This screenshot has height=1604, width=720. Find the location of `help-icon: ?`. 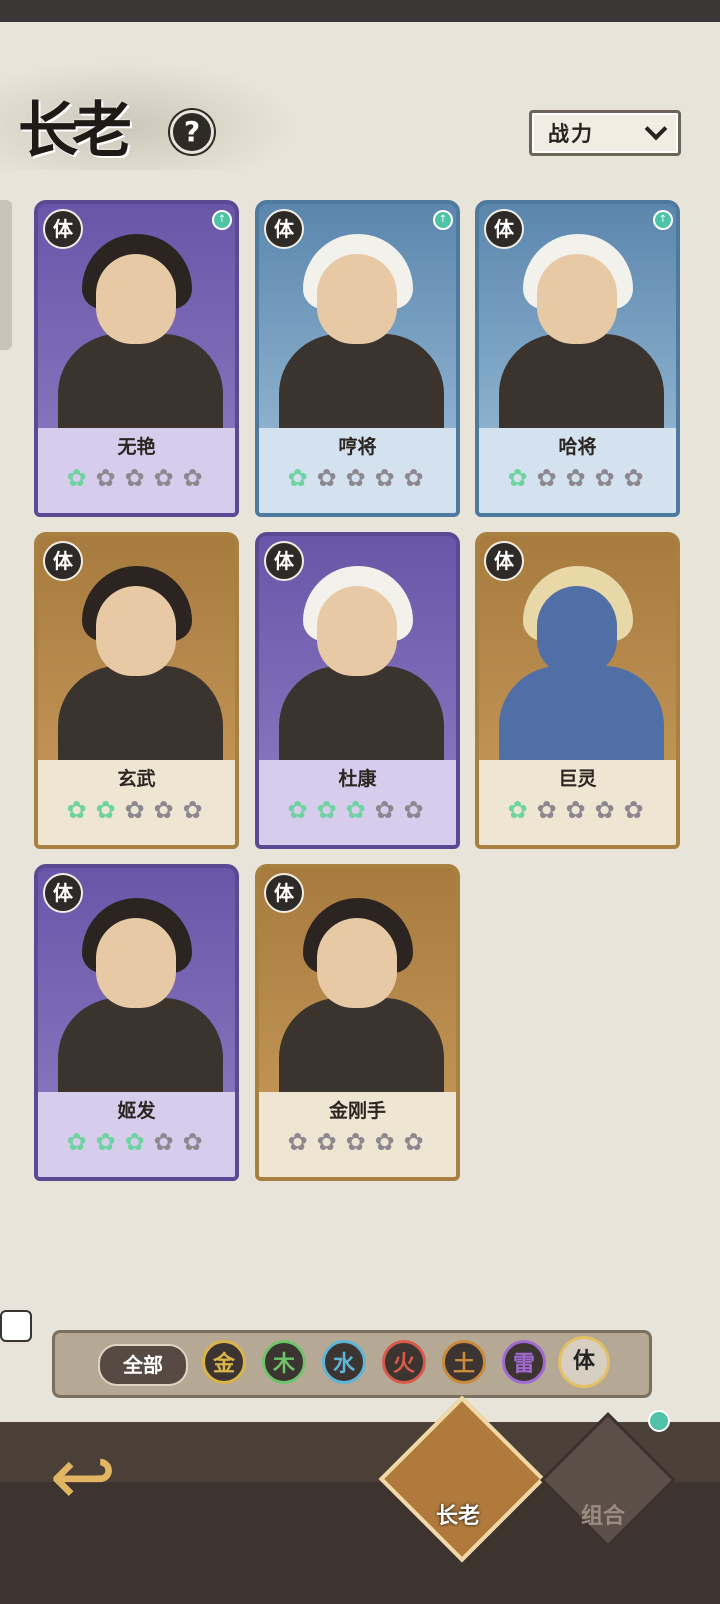

help-icon: ? is located at coordinates (192, 132).